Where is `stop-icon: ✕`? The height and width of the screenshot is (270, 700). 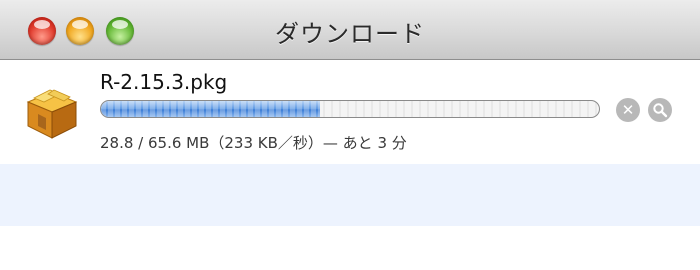 stop-icon: ✕ is located at coordinates (628, 110).